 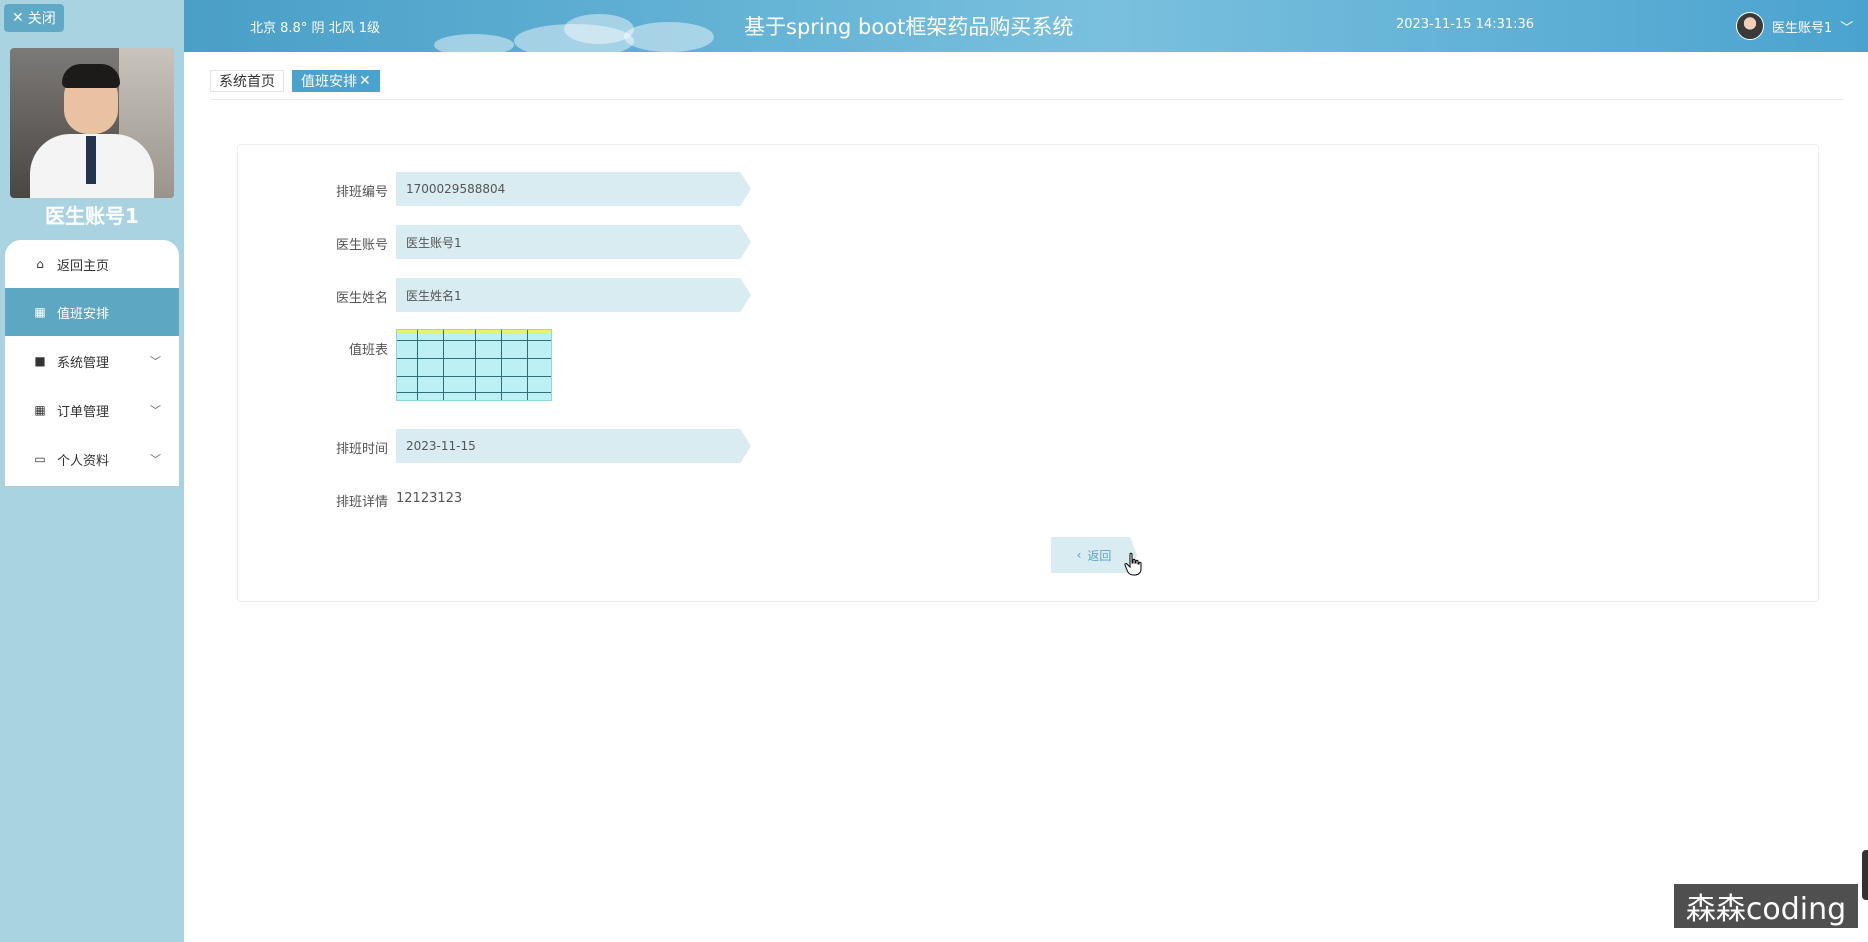 What do you see at coordinates (368, 350) in the screenshot?
I see `duty-table-label: 值班表` at bounding box center [368, 350].